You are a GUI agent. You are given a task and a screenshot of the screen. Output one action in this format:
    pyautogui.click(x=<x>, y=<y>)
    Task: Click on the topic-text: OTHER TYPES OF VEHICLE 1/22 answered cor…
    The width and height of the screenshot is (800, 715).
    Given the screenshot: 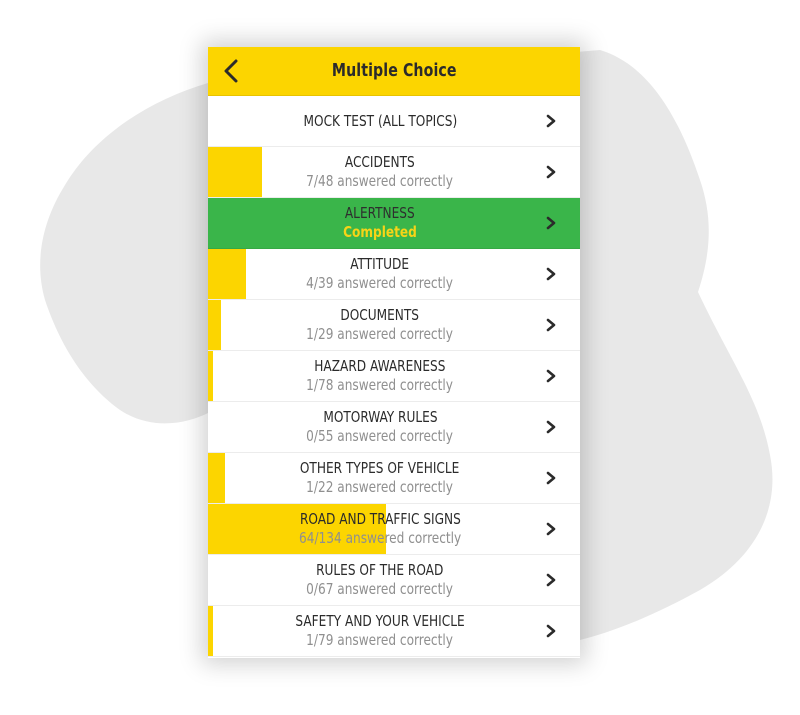 What is the action you would take?
    pyautogui.click(x=380, y=478)
    